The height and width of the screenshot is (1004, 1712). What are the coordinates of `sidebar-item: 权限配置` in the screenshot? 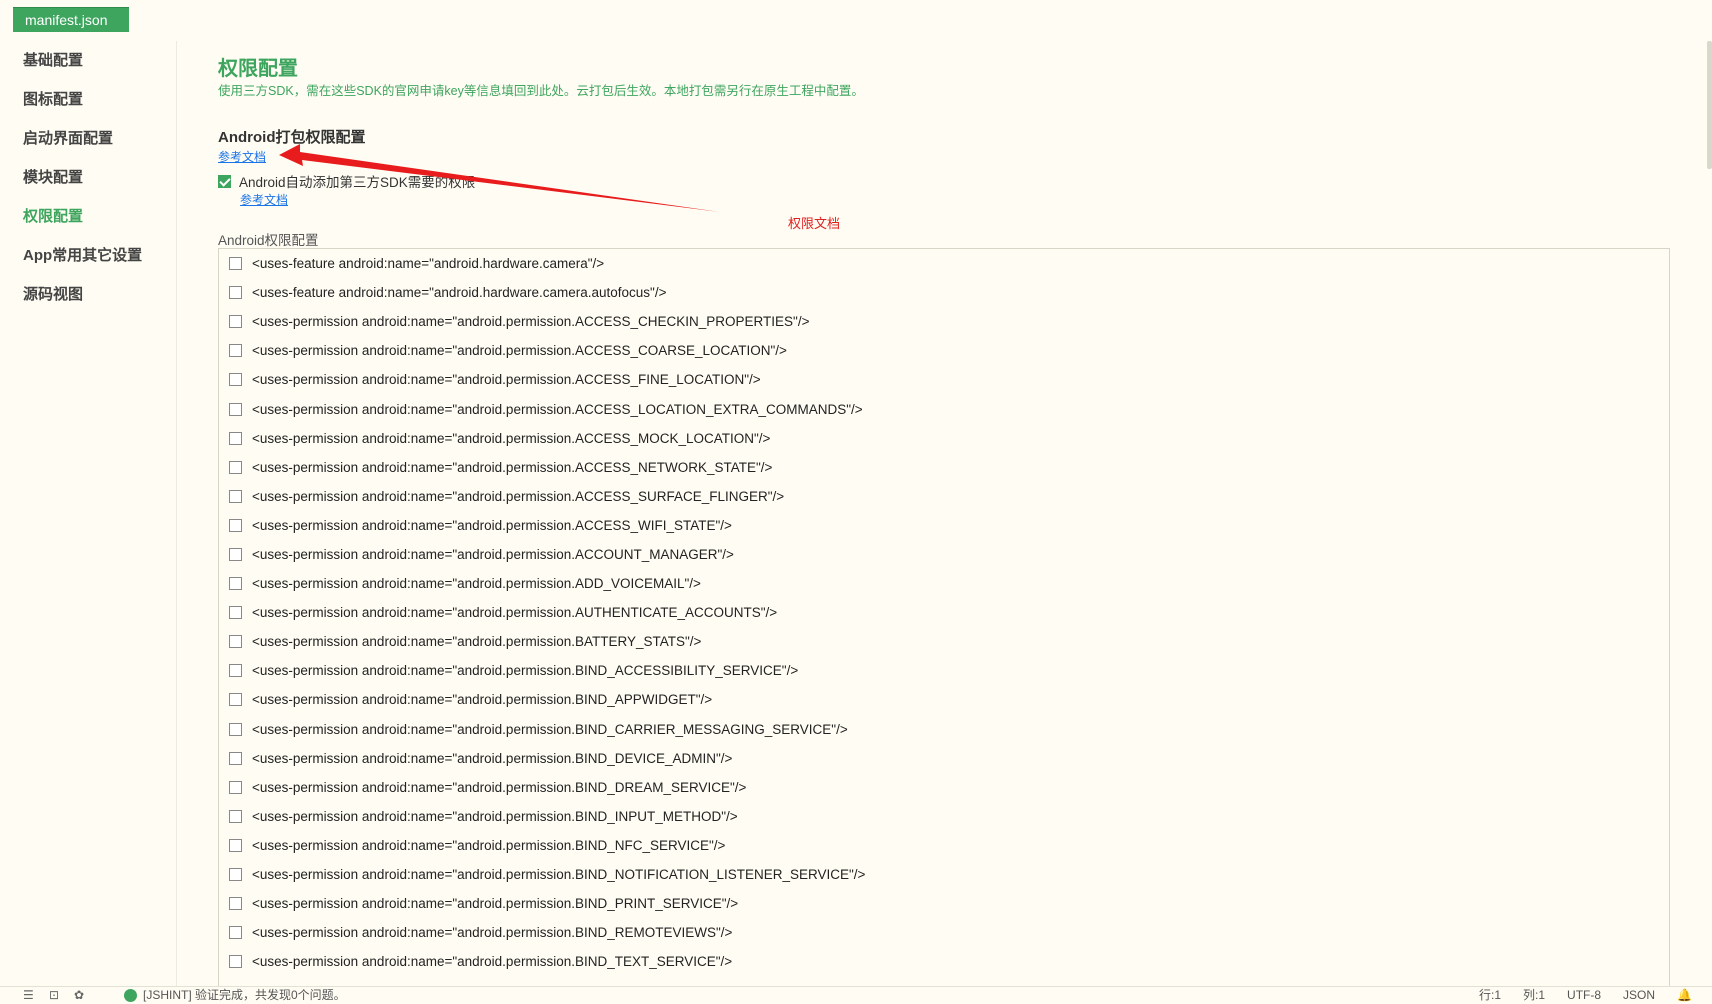 It's located at (88, 216).